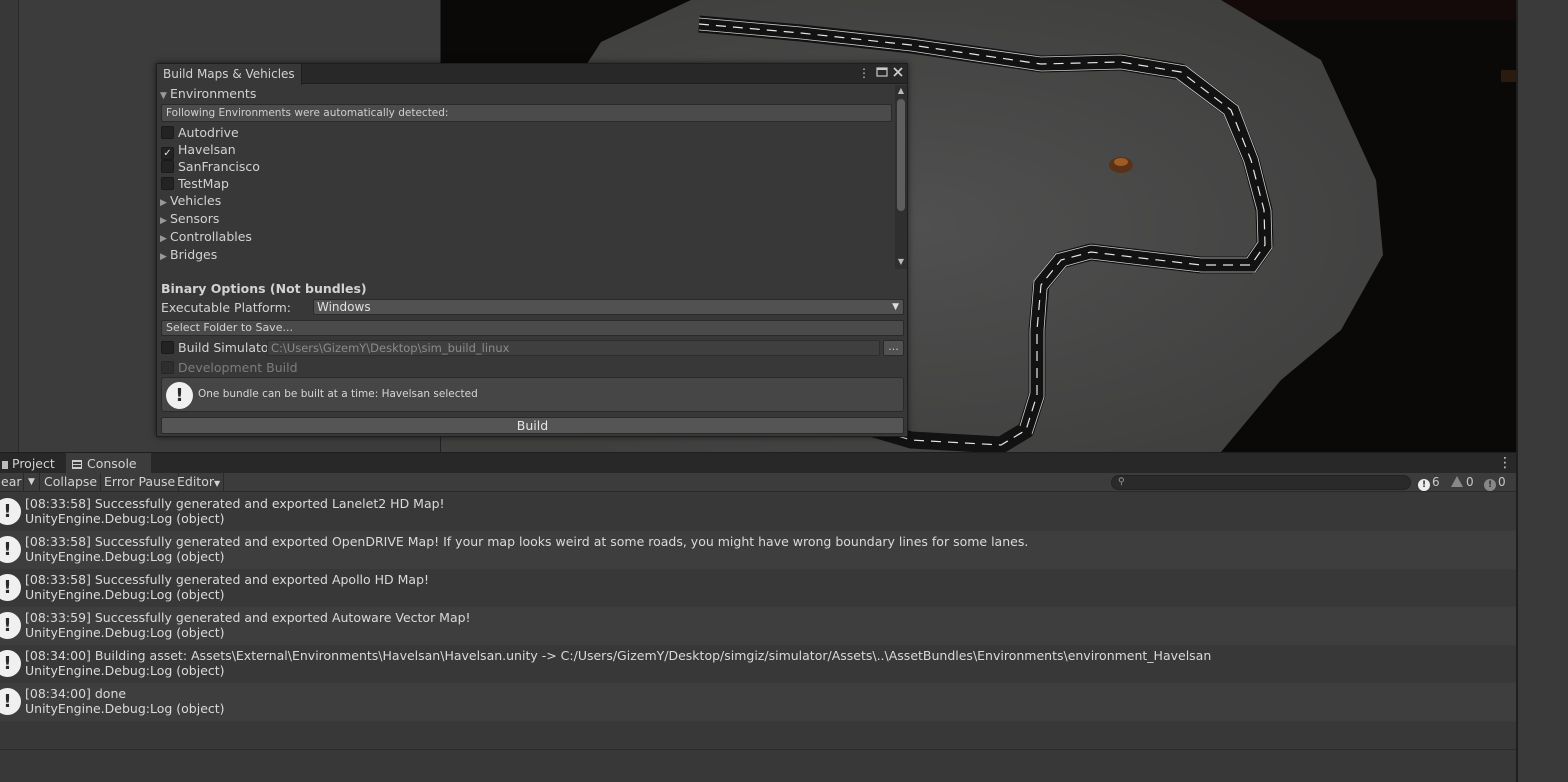 This screenshot has width=1568, height=782. I want to click on vertical-scrollbar: ▲ ▼, so click(901, 177).